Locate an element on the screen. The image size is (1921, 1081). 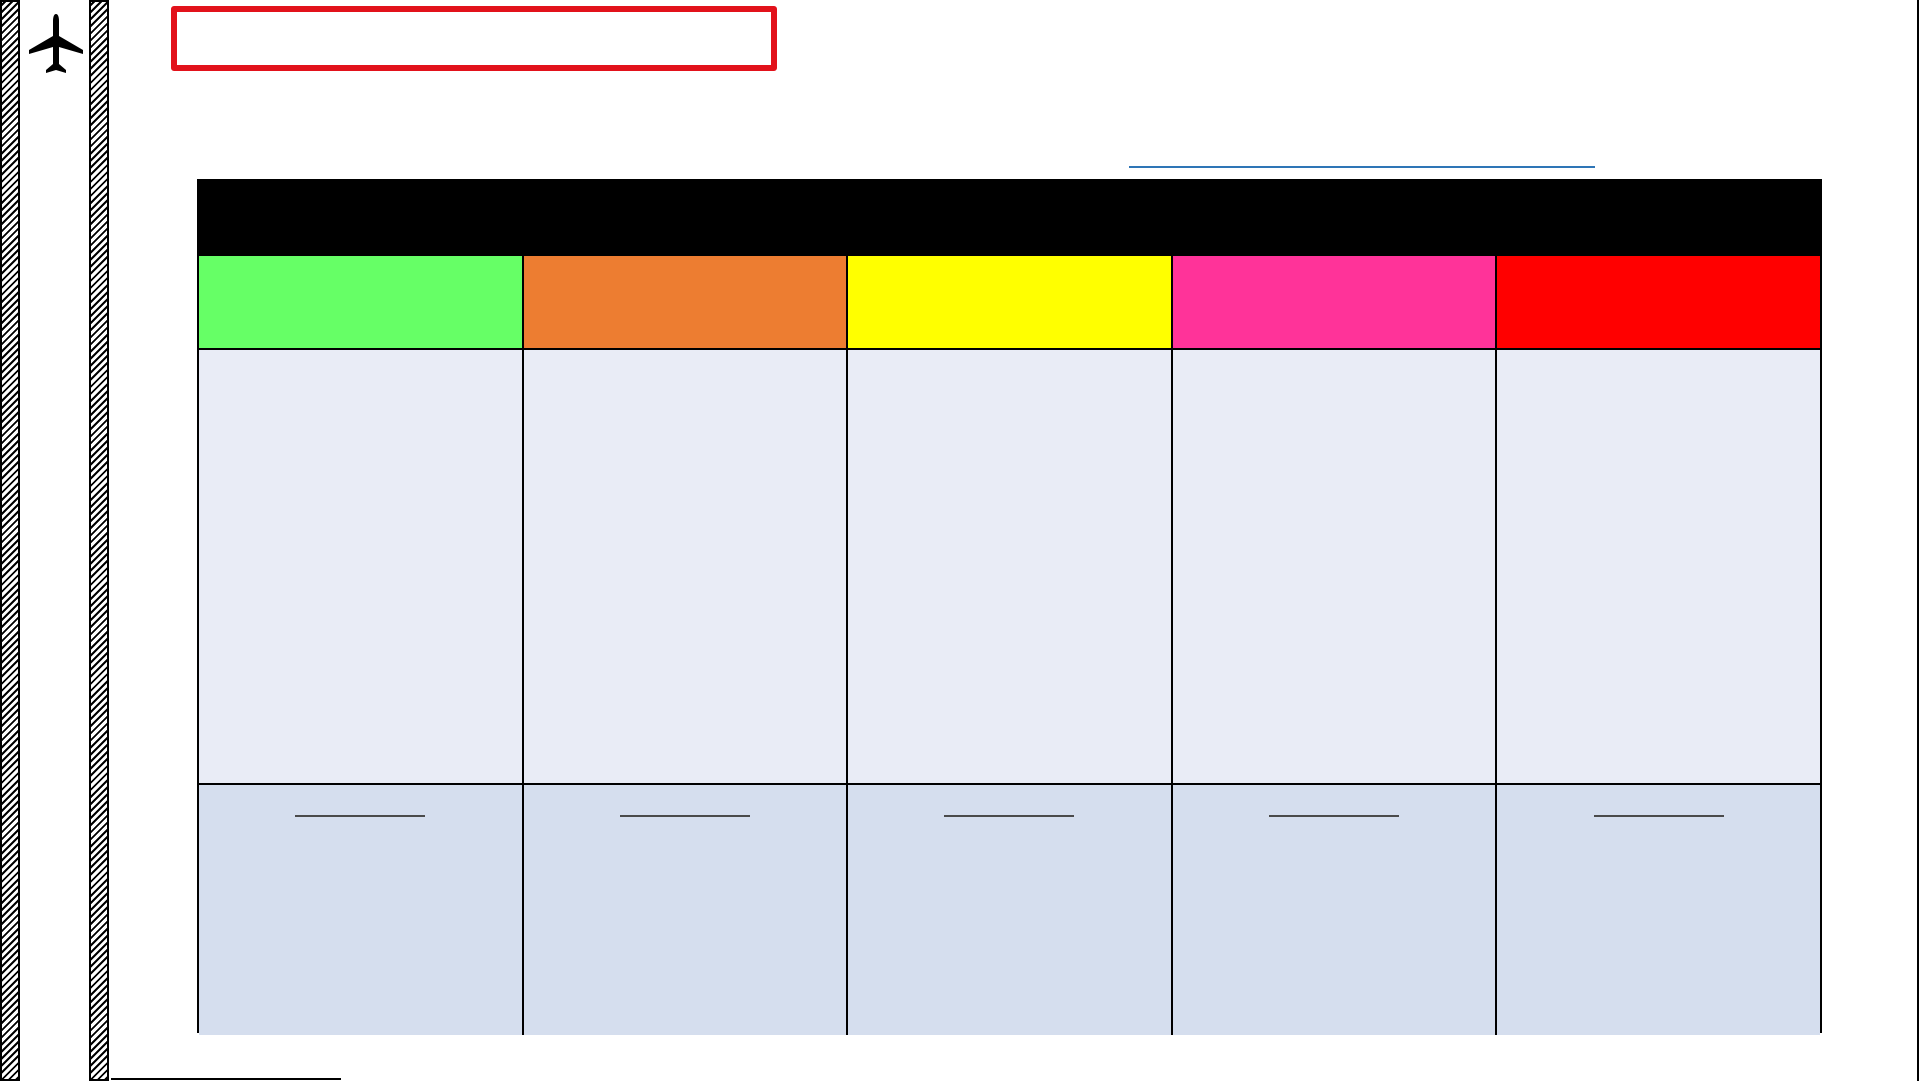
column-header-pink is located at coordinates (1335, 302).